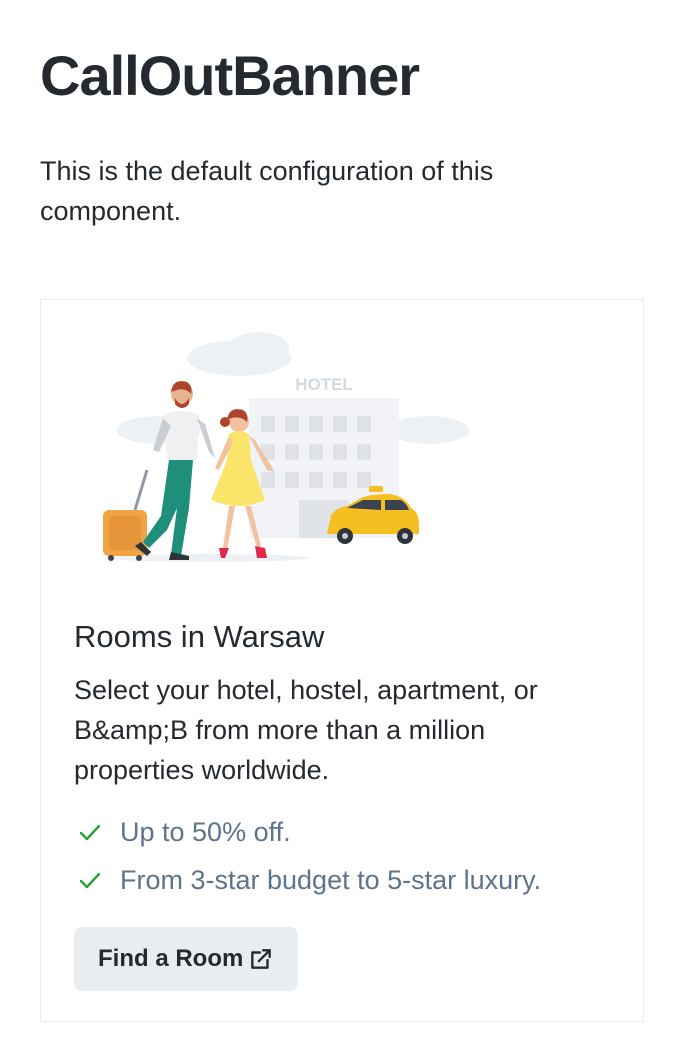 This screenshot has height=1054, width=686. Describe the element at coordinates (286, 447) in the screenshot. I see `hotel-couple-illustration: HOTEL` at that location.